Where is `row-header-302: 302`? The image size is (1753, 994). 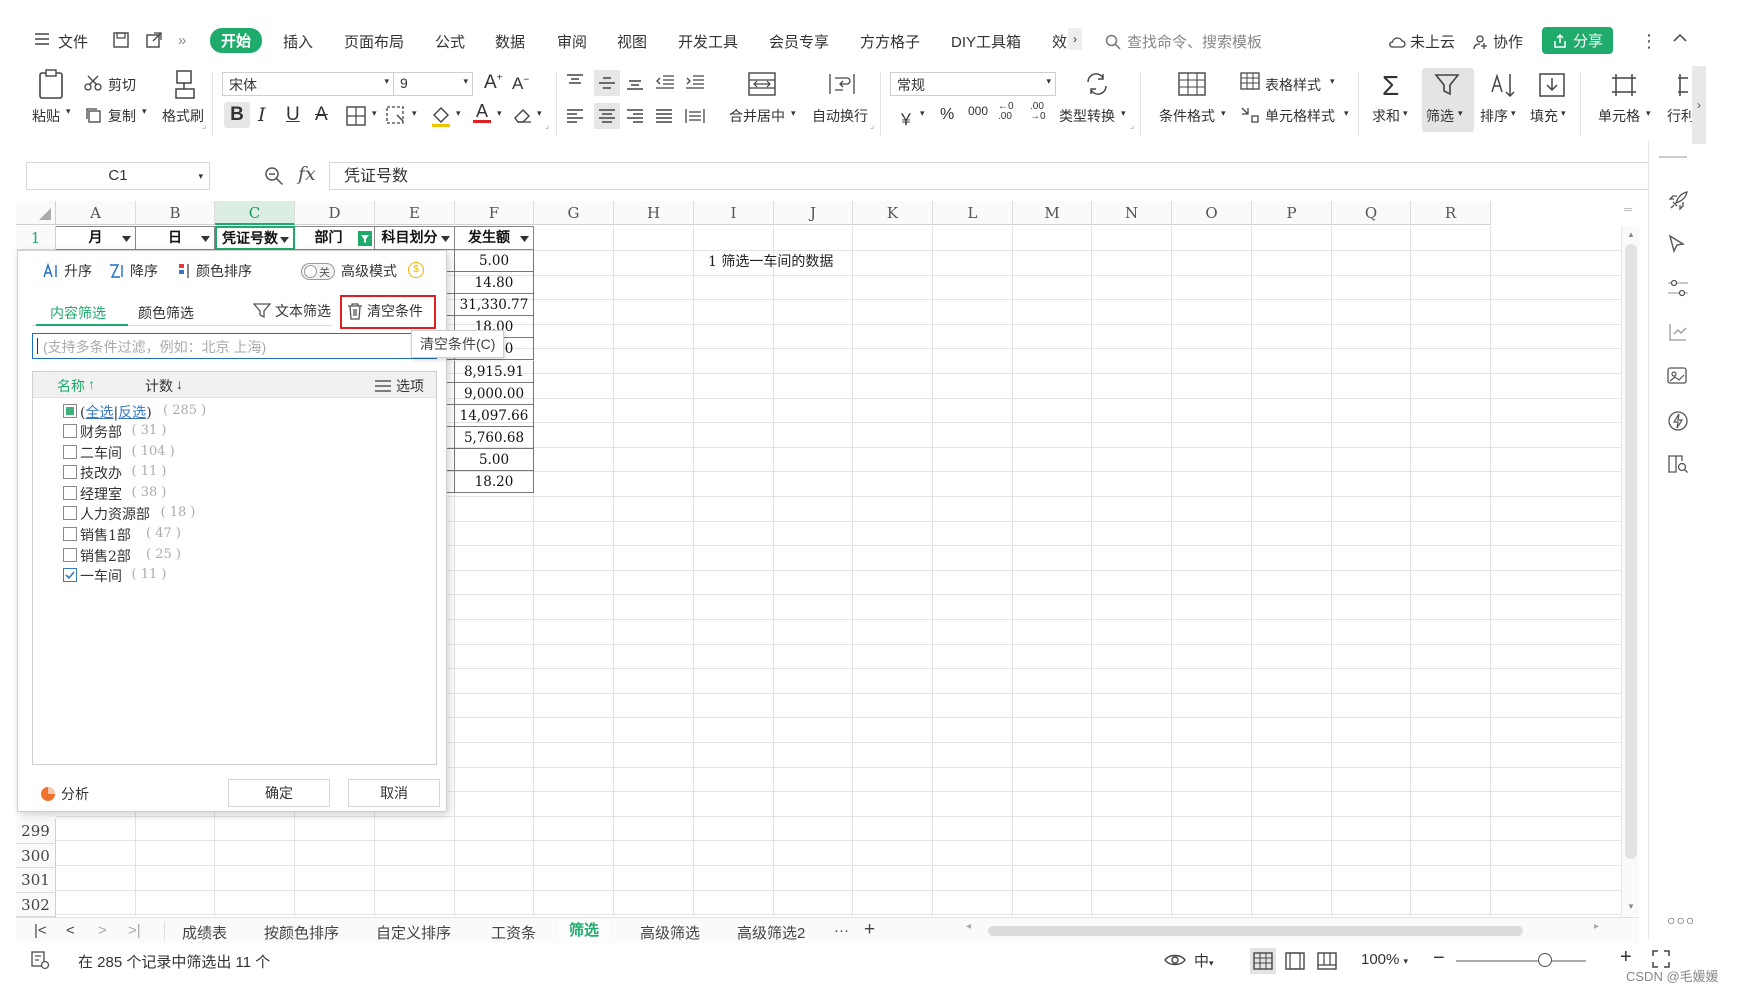
row-header-302: 302 is located at coordinates (36, 904).